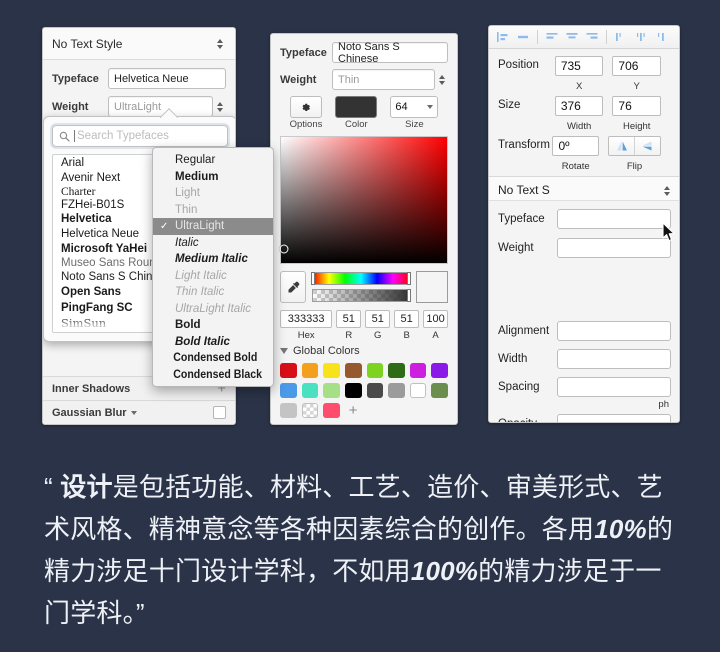  I want to click on color-tool: Color, so click(356, 113).